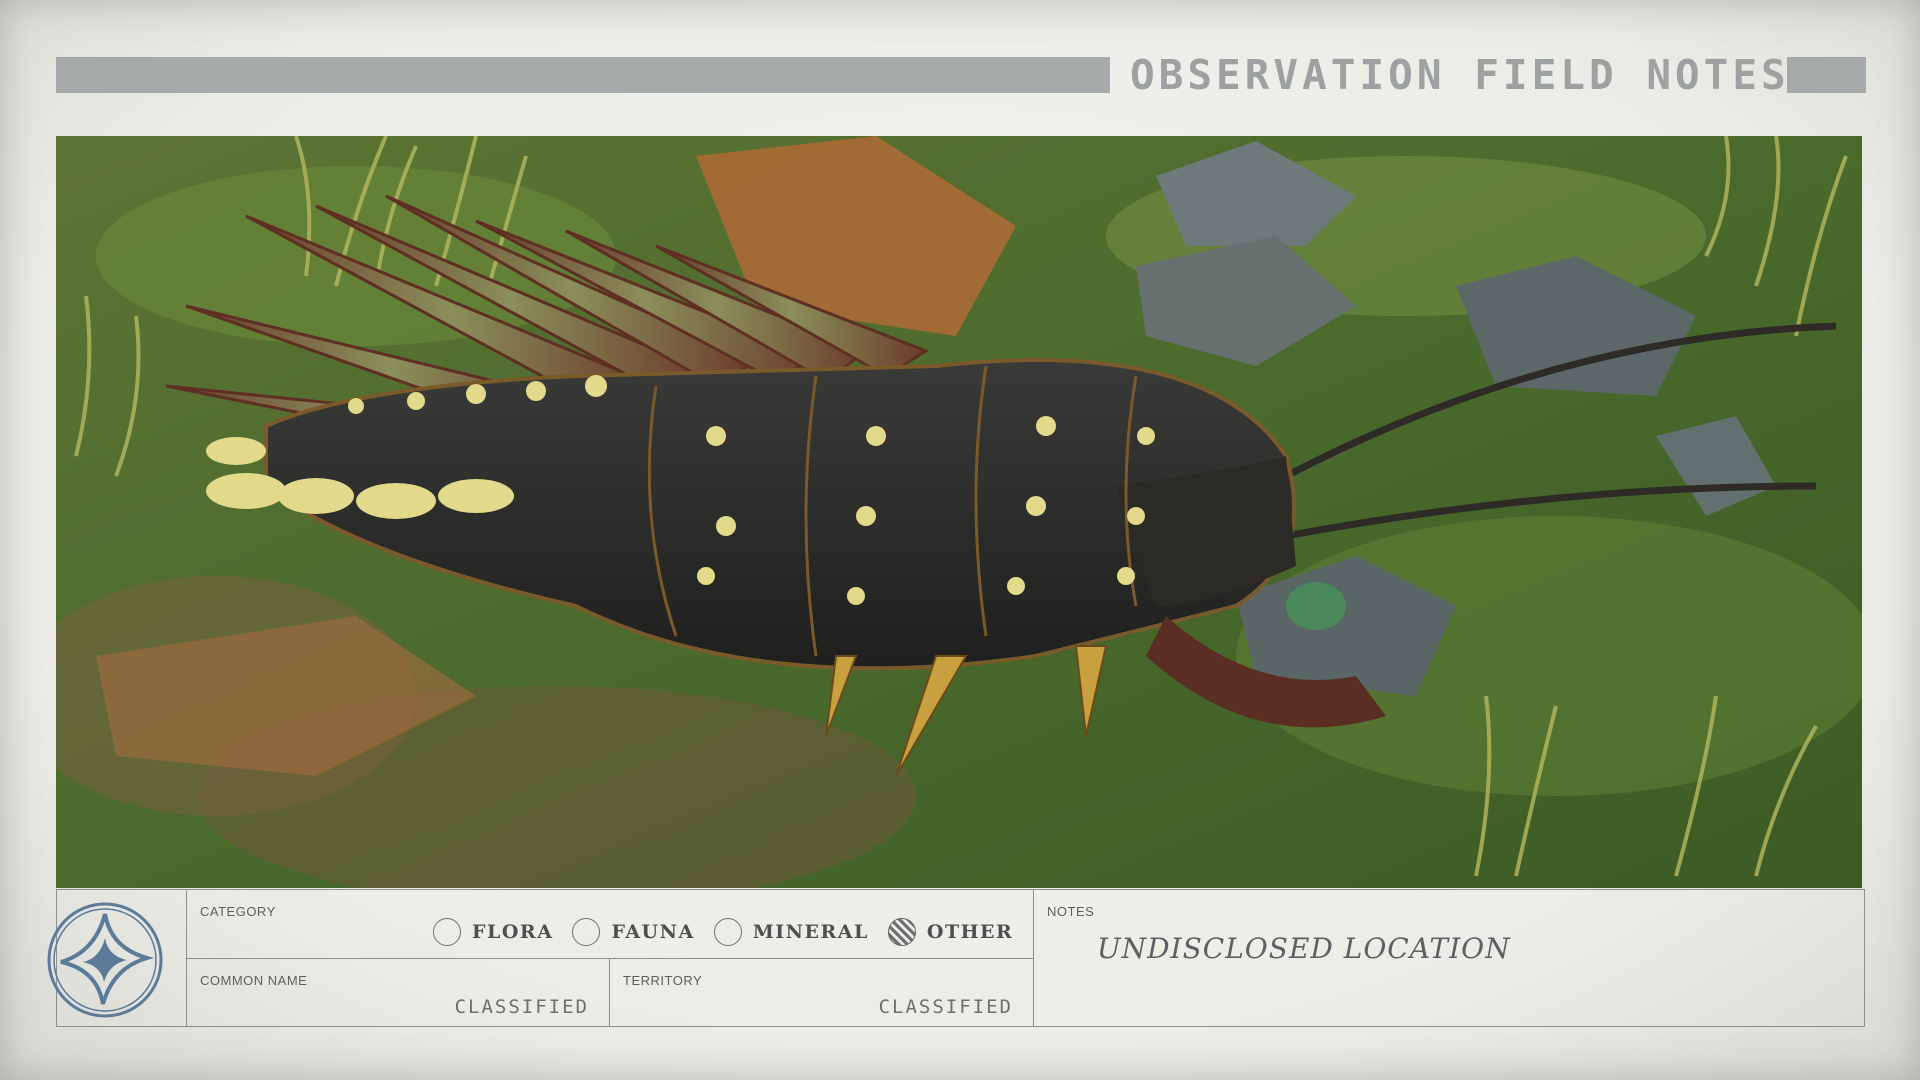 The height and width of the screenshot is (1080, 1920). I want to click on other-radio, so click(901, 932).